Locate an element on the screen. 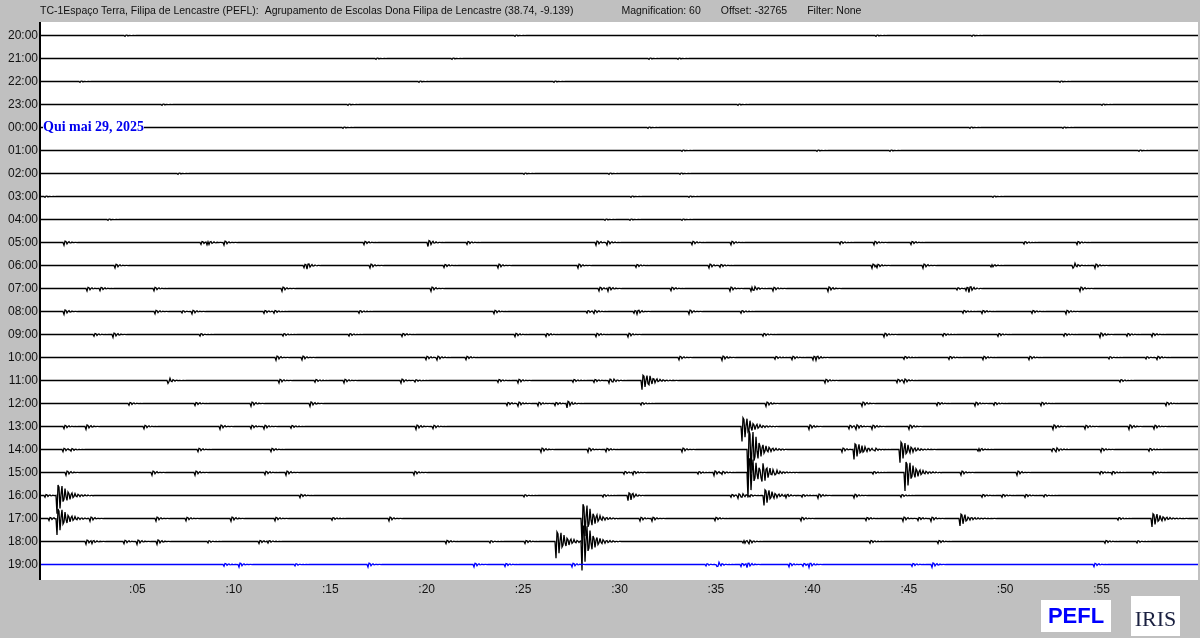  minute-tick-label: :10 is located at coordinates (234, 589).